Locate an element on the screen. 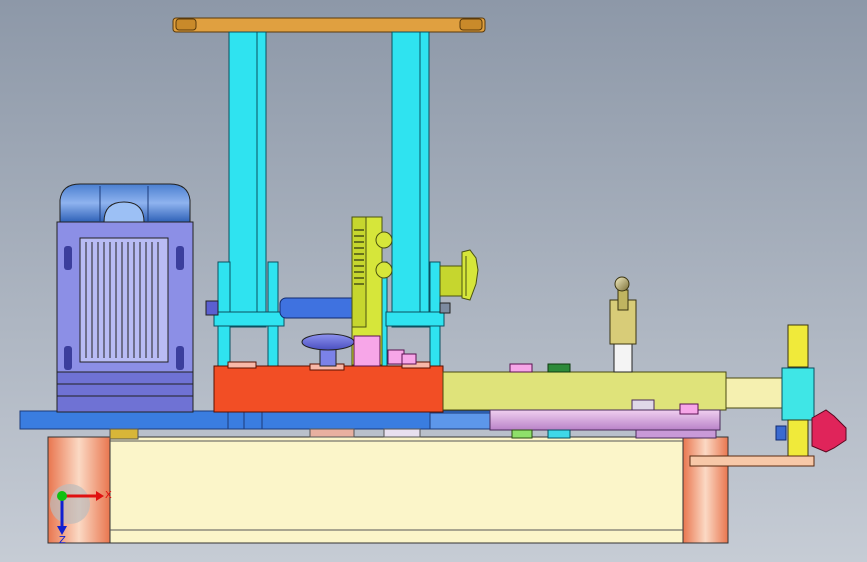 This screenshot has width=867, height=562. electric-motor is located at coordinates (125, 298).